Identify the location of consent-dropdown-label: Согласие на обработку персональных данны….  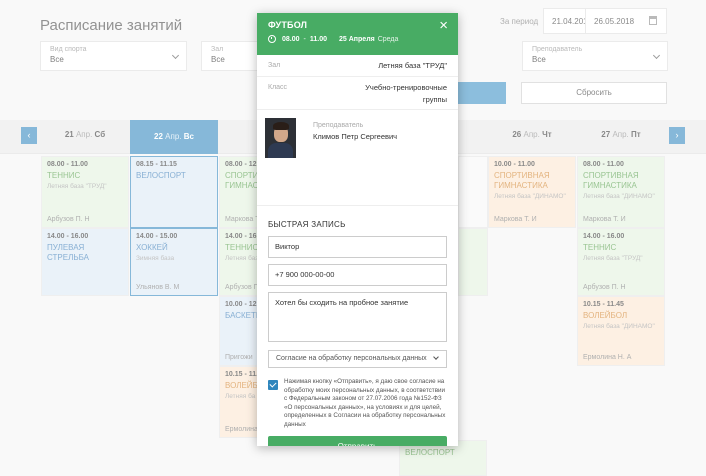
(351, 358).